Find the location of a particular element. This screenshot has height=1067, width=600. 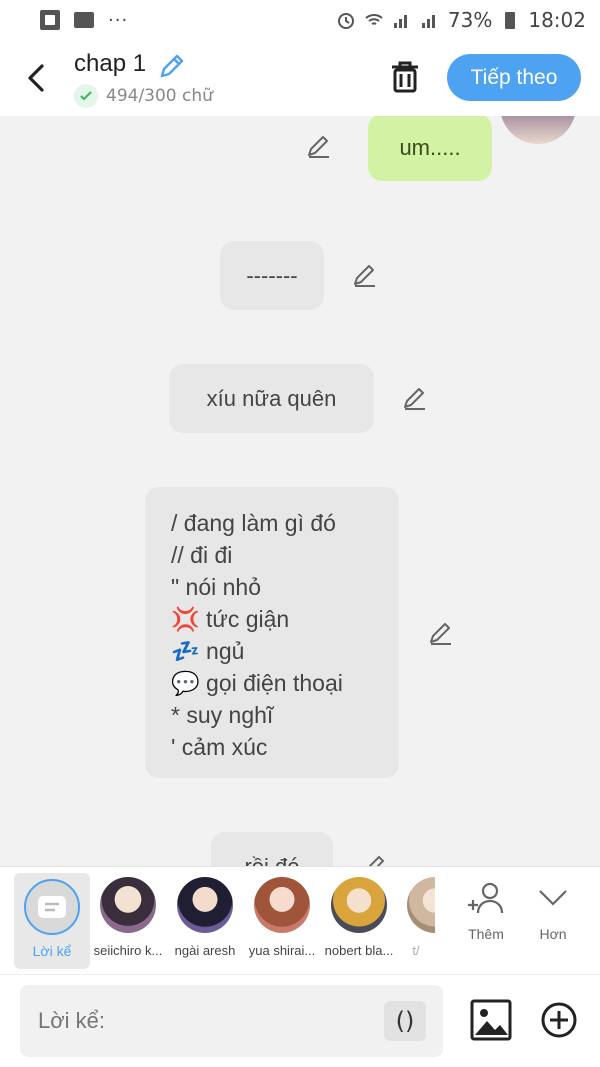

chapter-title: chap 1 is located at coordinates (110, 64).